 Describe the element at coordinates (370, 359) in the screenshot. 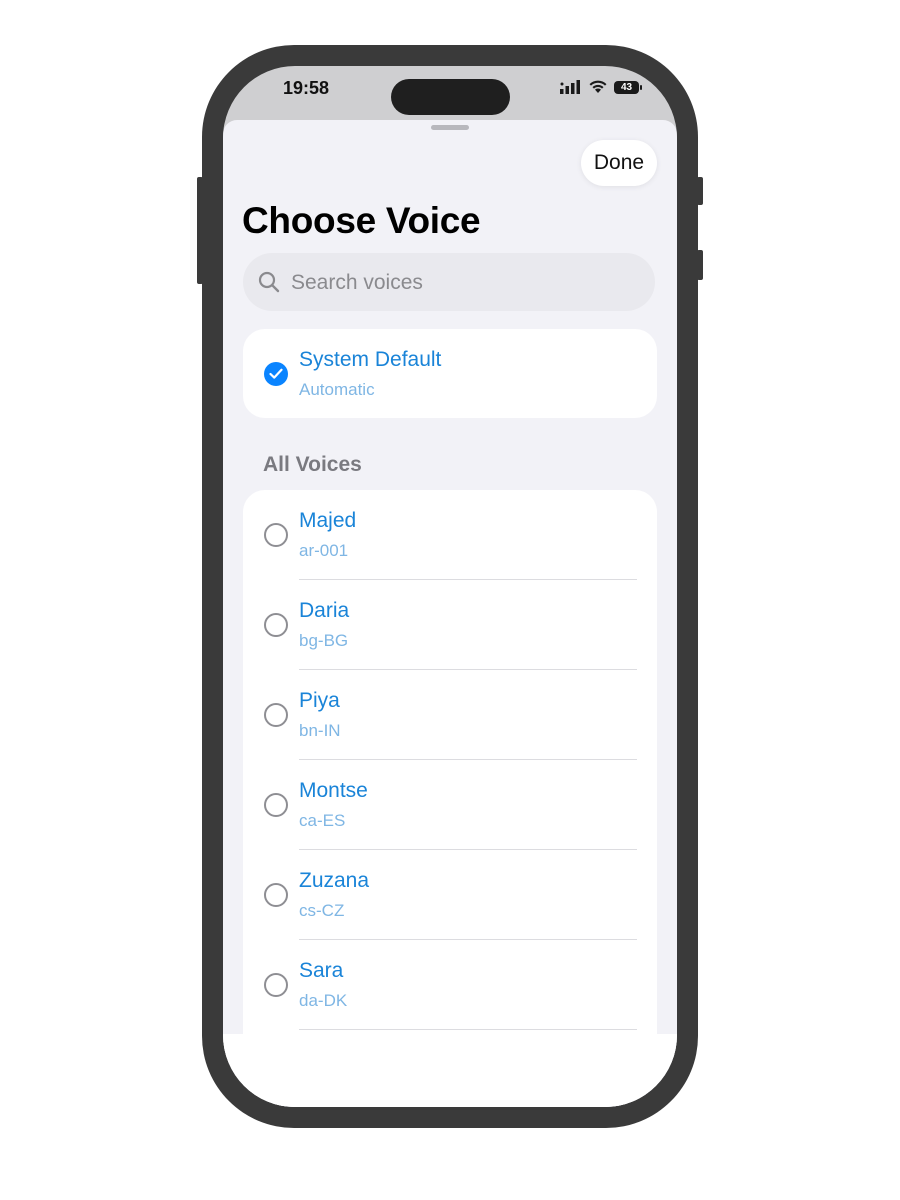

I see `default-voice-name: System Default` at that location.